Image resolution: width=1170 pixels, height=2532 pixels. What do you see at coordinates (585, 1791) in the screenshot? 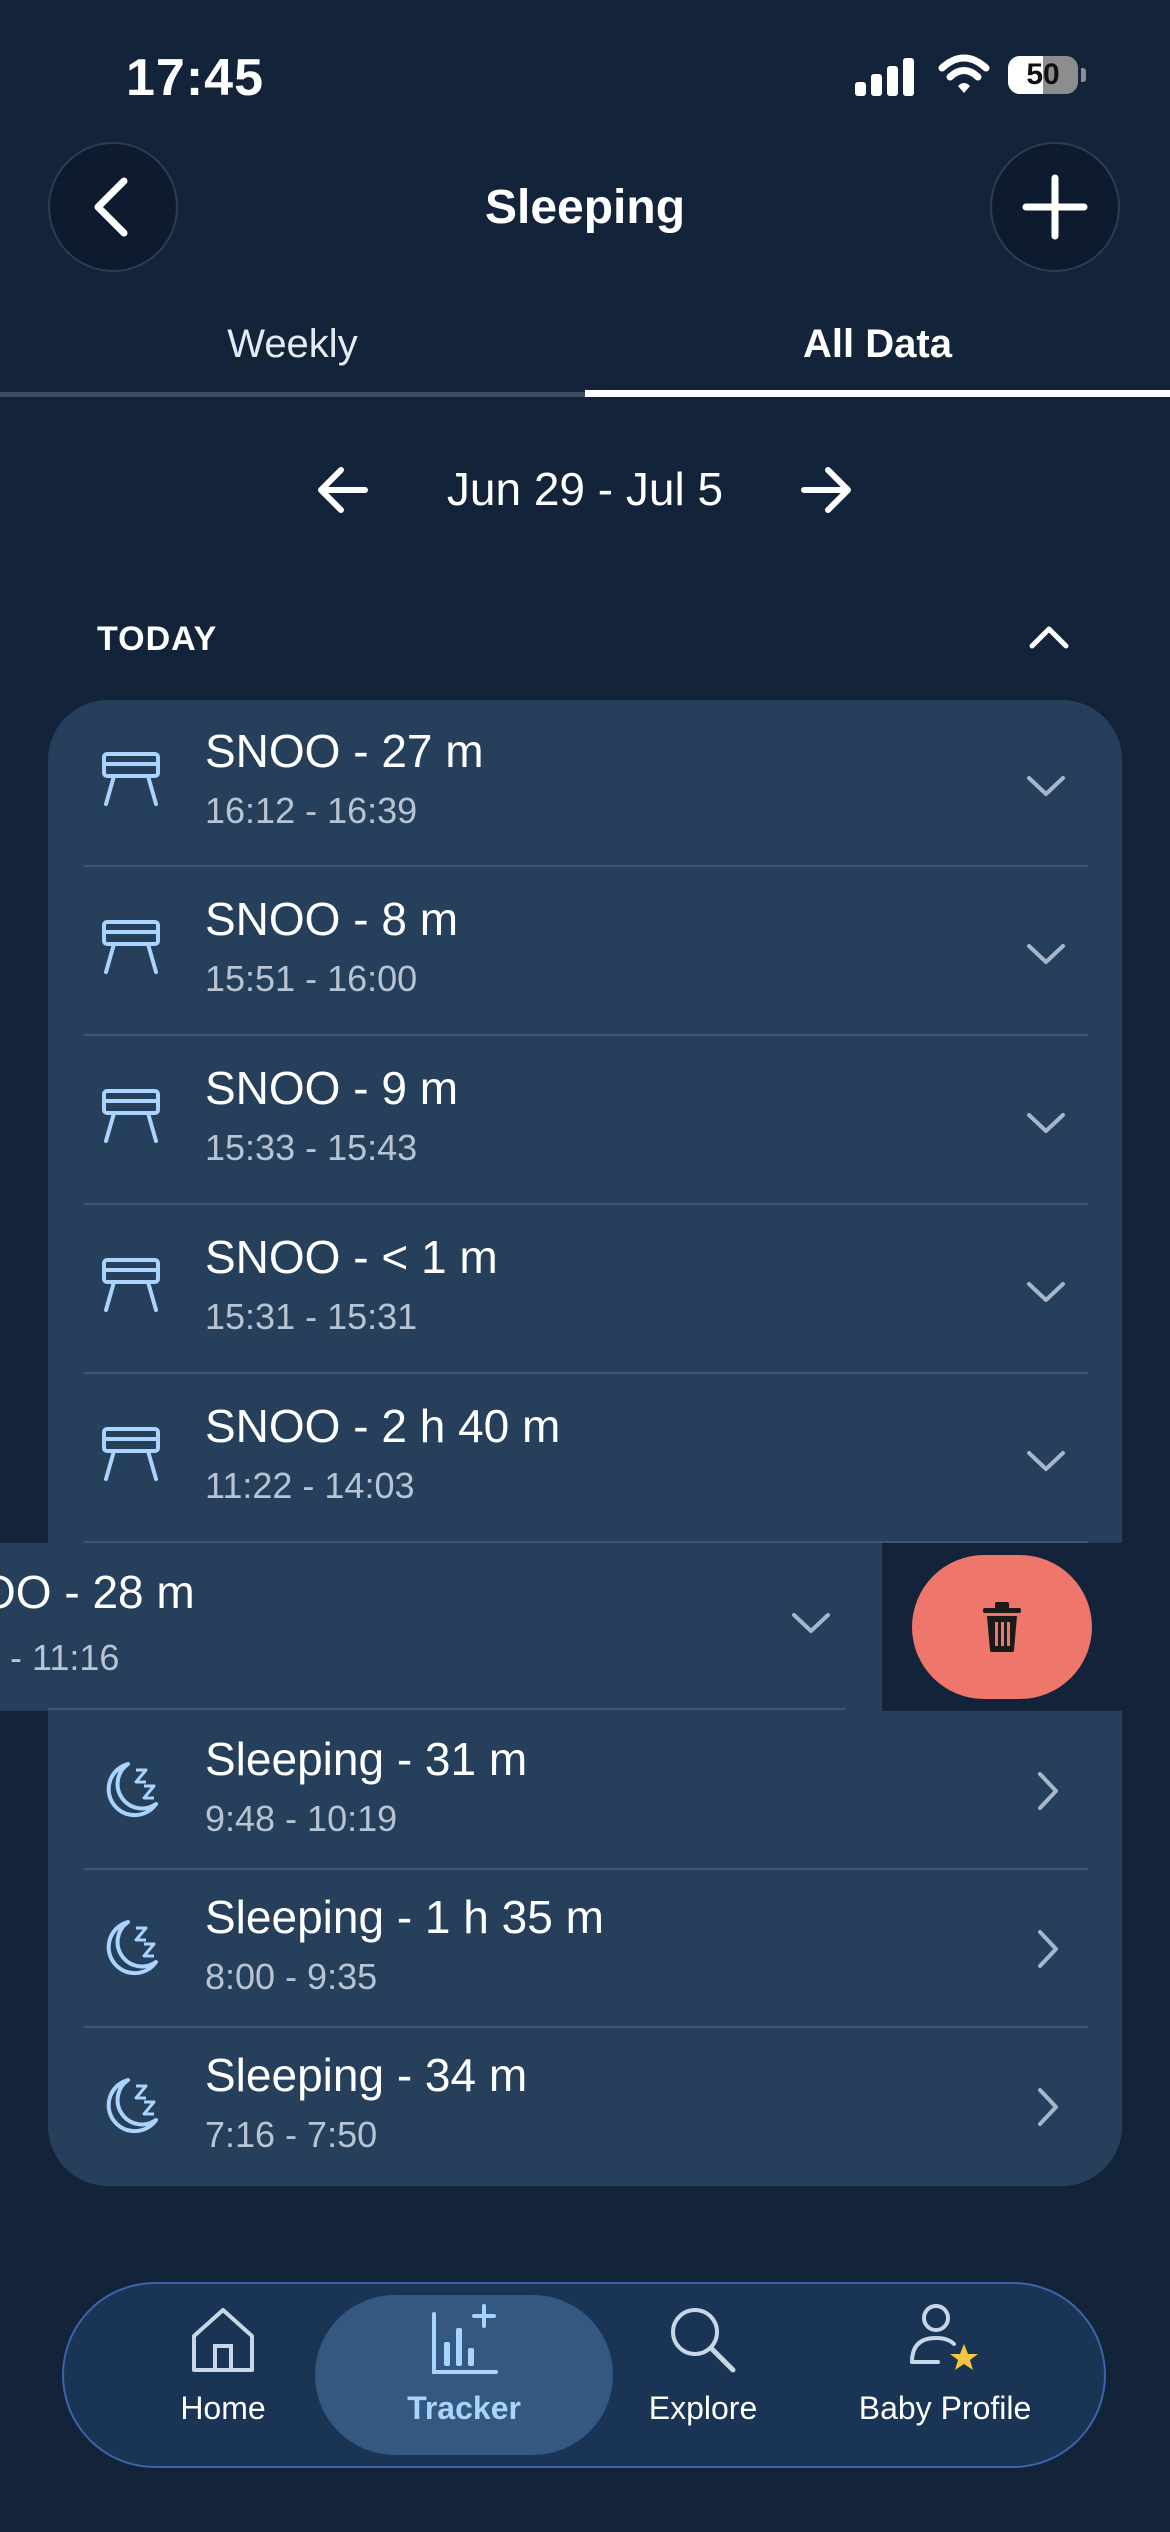
I see `list-item: Sleeping - 31 m 9:48 - 10:19` at bounding box center [585, 1791].